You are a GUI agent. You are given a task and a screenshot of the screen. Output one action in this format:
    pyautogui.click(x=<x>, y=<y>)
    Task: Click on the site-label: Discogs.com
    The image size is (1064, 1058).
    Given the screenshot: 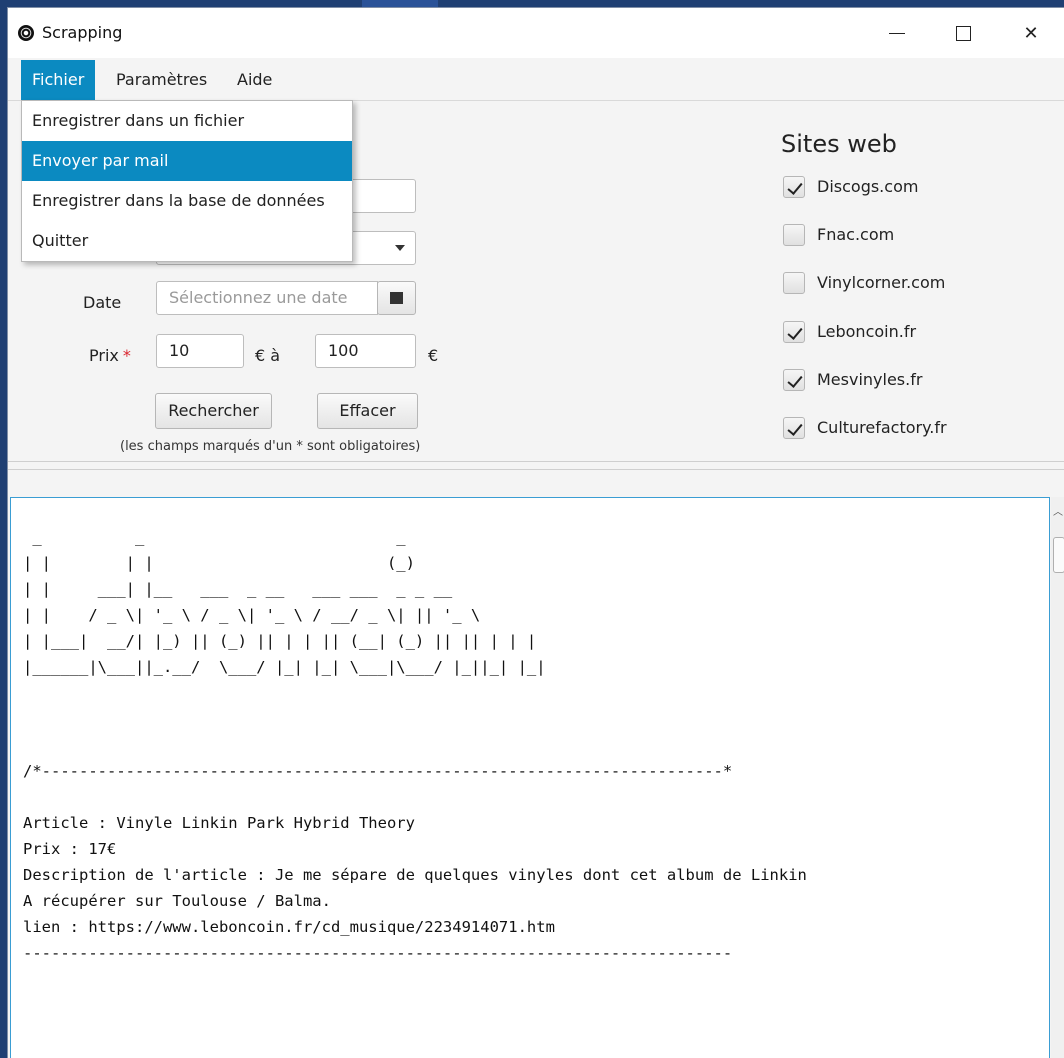 What is the action you would take?
    pyautogui.click(x=868, y=186)
    